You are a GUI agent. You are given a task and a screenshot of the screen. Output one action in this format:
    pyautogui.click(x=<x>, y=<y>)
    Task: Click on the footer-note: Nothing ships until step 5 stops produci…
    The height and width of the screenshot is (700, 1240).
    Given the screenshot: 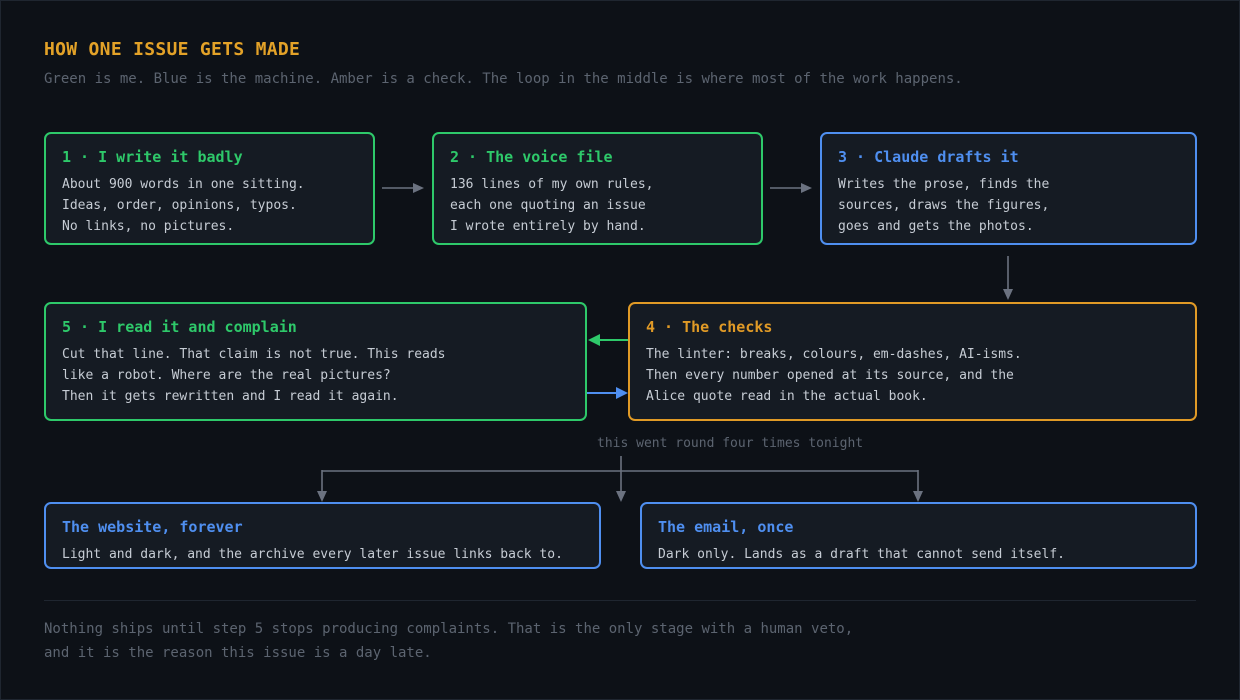 What is the action you would take?
    pyautogui.click(x=448, y=641)
    